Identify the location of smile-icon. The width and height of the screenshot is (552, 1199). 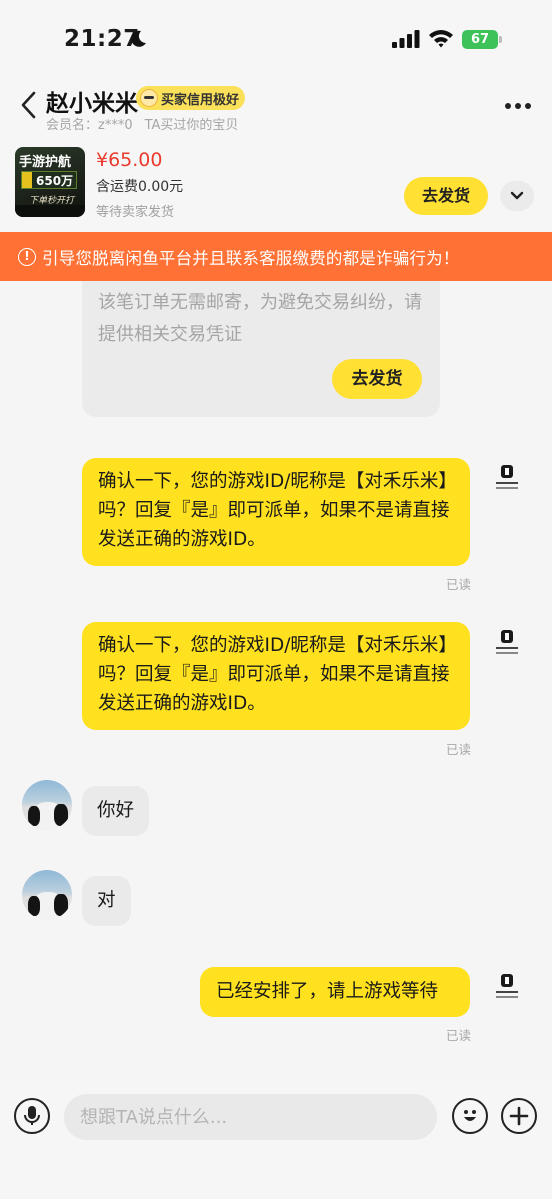
(149, 98).